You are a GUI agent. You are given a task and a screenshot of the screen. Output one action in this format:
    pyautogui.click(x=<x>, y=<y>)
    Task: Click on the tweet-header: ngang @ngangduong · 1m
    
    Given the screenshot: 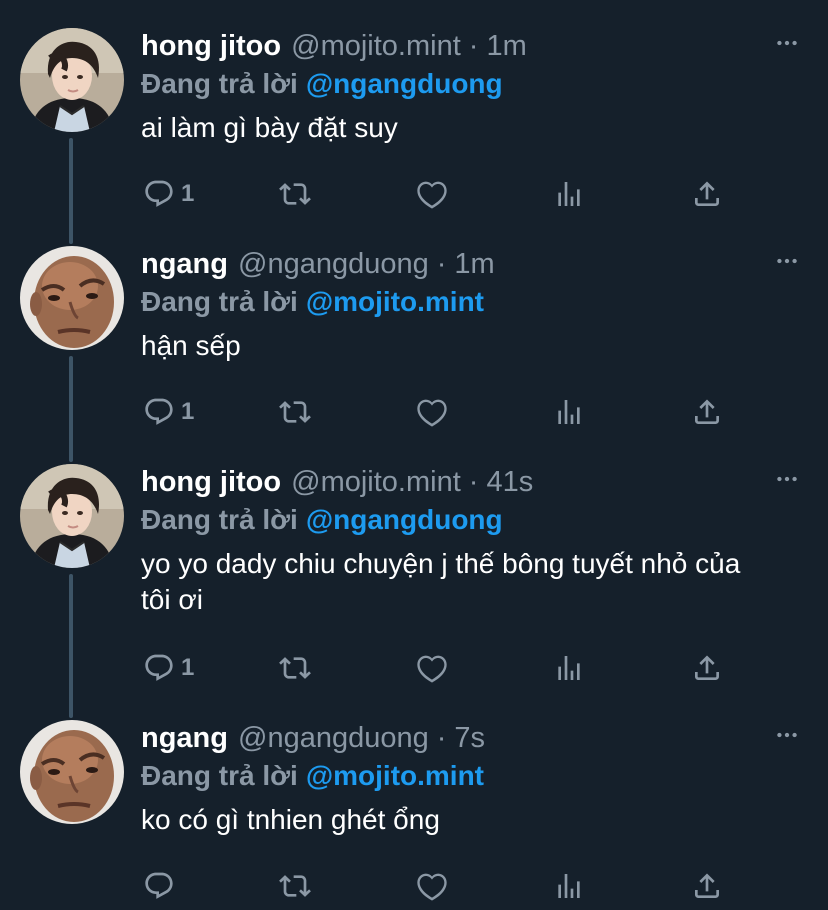 What is the action you would take?
    pyautogui.click(x=474, y=264)
    